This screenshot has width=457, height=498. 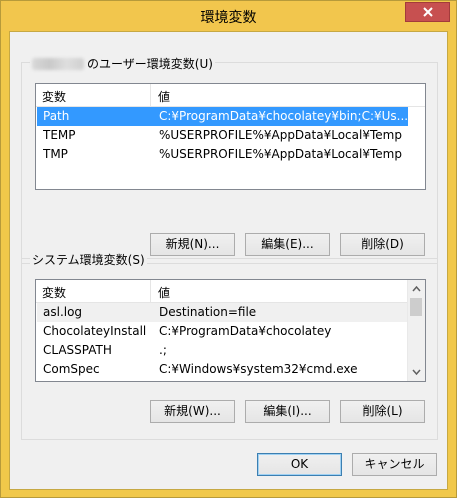 What do you see at coordinates (416, 289) in the screenshot?
I see `chevron-up-icon` at bounding box center [416, 289].